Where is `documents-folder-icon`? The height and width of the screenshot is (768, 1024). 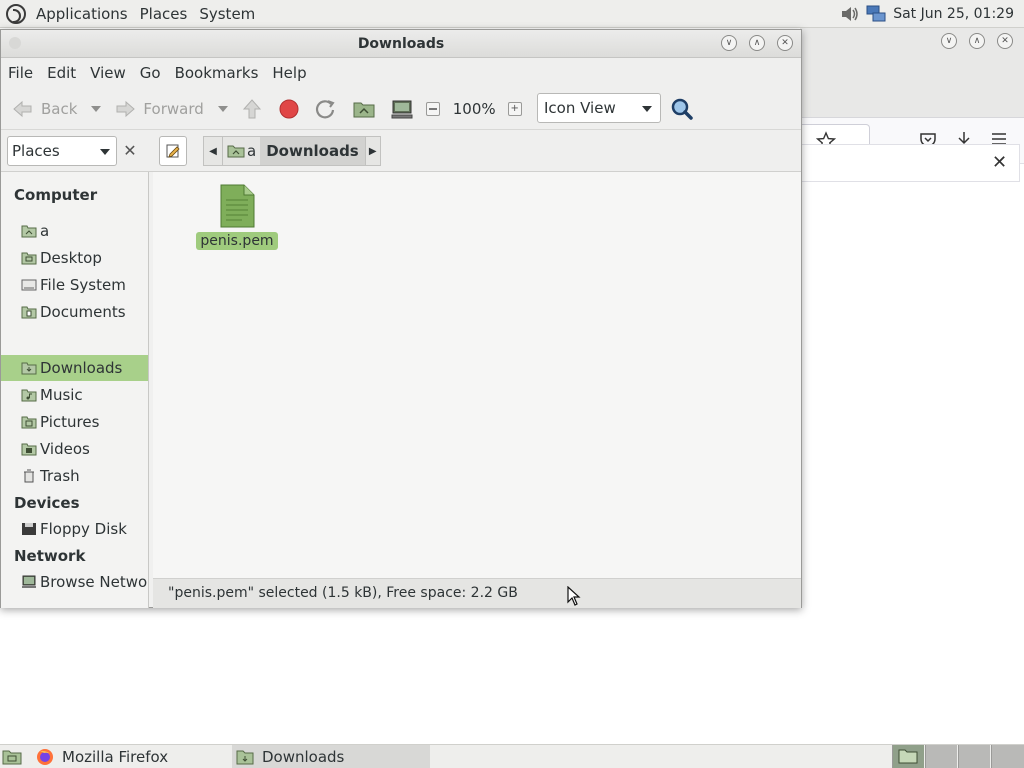 documents-folder-icon is located at coordinates (29, 312).